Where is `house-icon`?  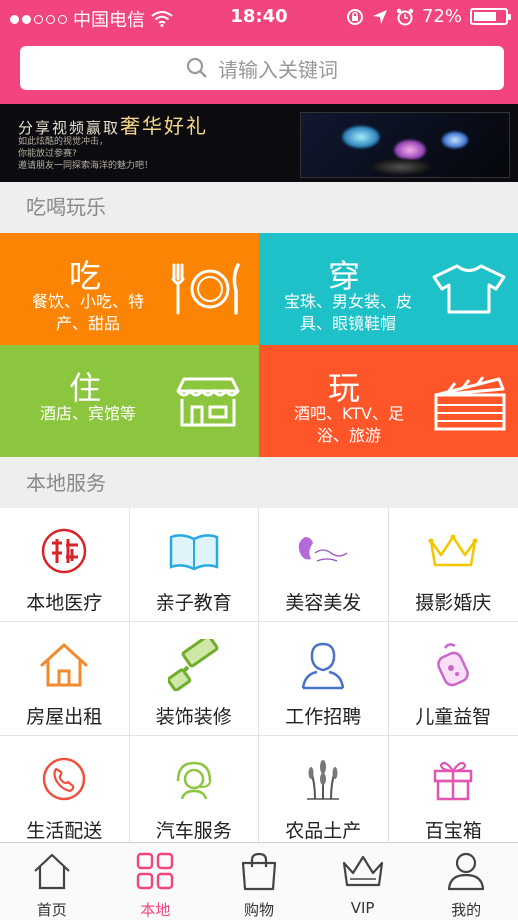 house-icon is located at coordinates (64, 665).